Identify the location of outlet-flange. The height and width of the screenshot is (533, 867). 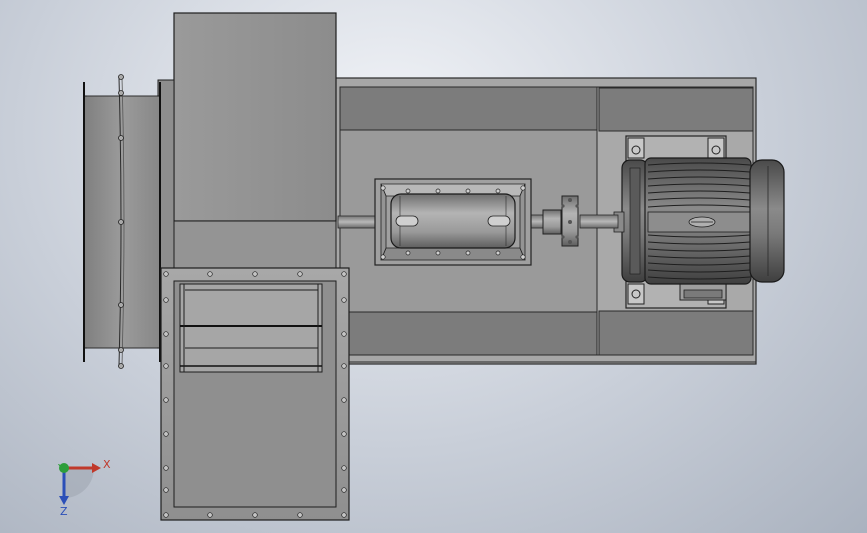
(255, 394).